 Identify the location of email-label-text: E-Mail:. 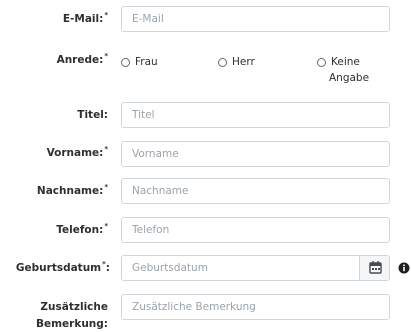
(83, 19).